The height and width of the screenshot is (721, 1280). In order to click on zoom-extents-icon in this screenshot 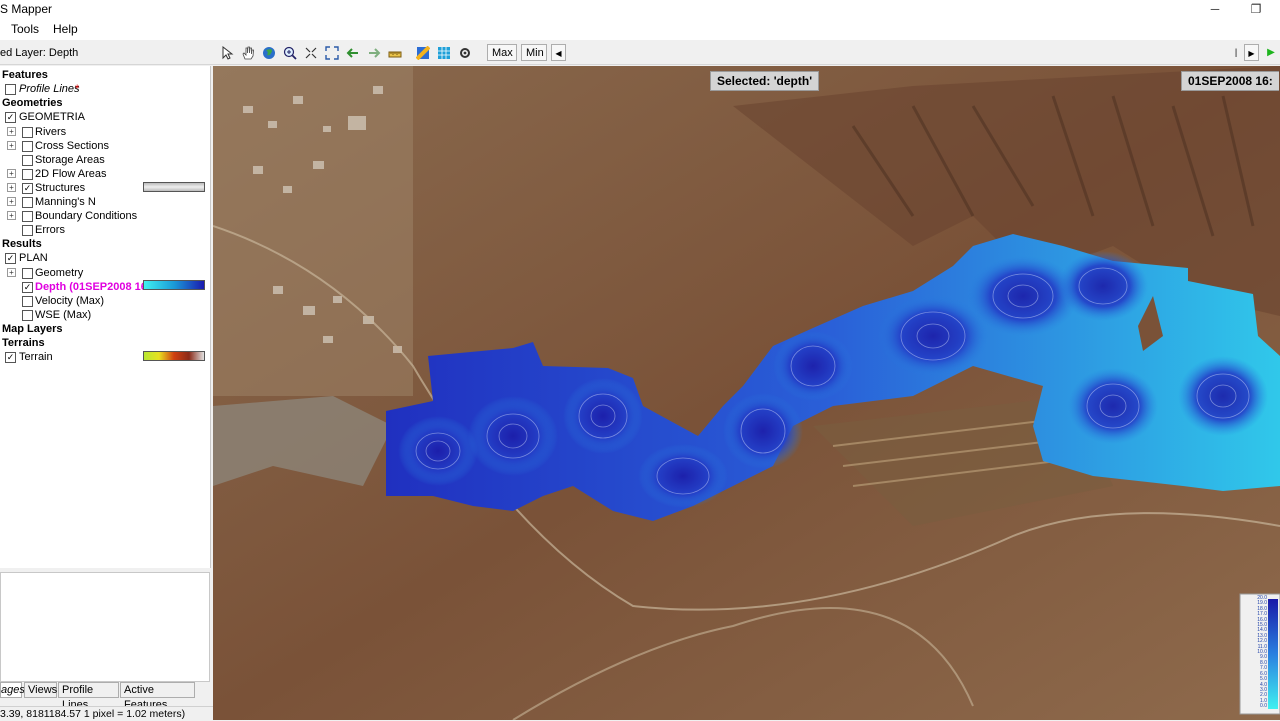, I will do `click(332, 53)`.